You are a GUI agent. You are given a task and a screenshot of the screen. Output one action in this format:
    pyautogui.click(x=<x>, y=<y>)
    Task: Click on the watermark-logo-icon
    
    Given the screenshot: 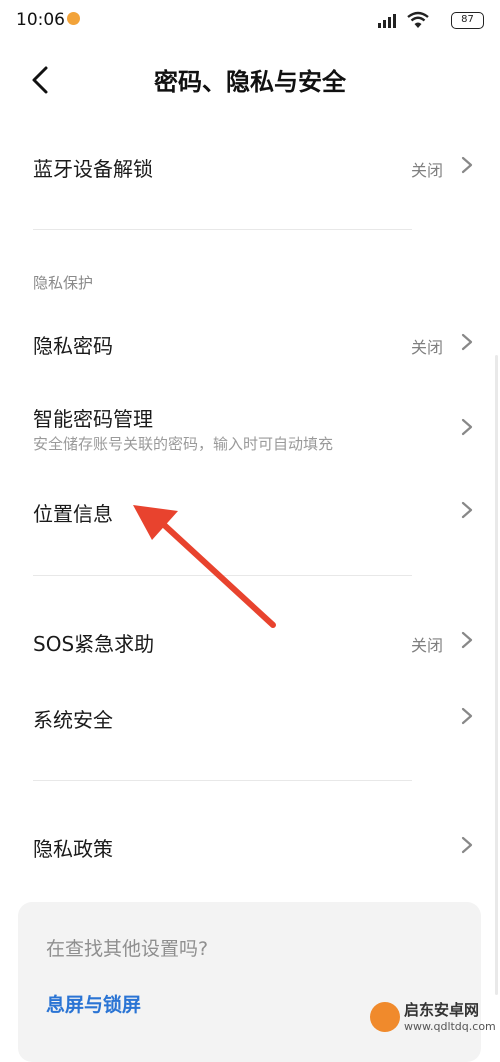 What is the action you would take?
    pyautogui.click(x=385, y=1017)
    